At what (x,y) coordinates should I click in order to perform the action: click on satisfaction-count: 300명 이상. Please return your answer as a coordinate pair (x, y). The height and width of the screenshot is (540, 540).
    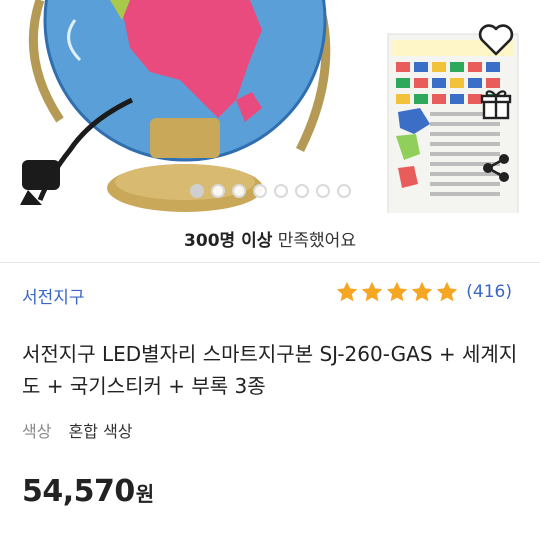
    Looking at the image, I should click on (228, 241).